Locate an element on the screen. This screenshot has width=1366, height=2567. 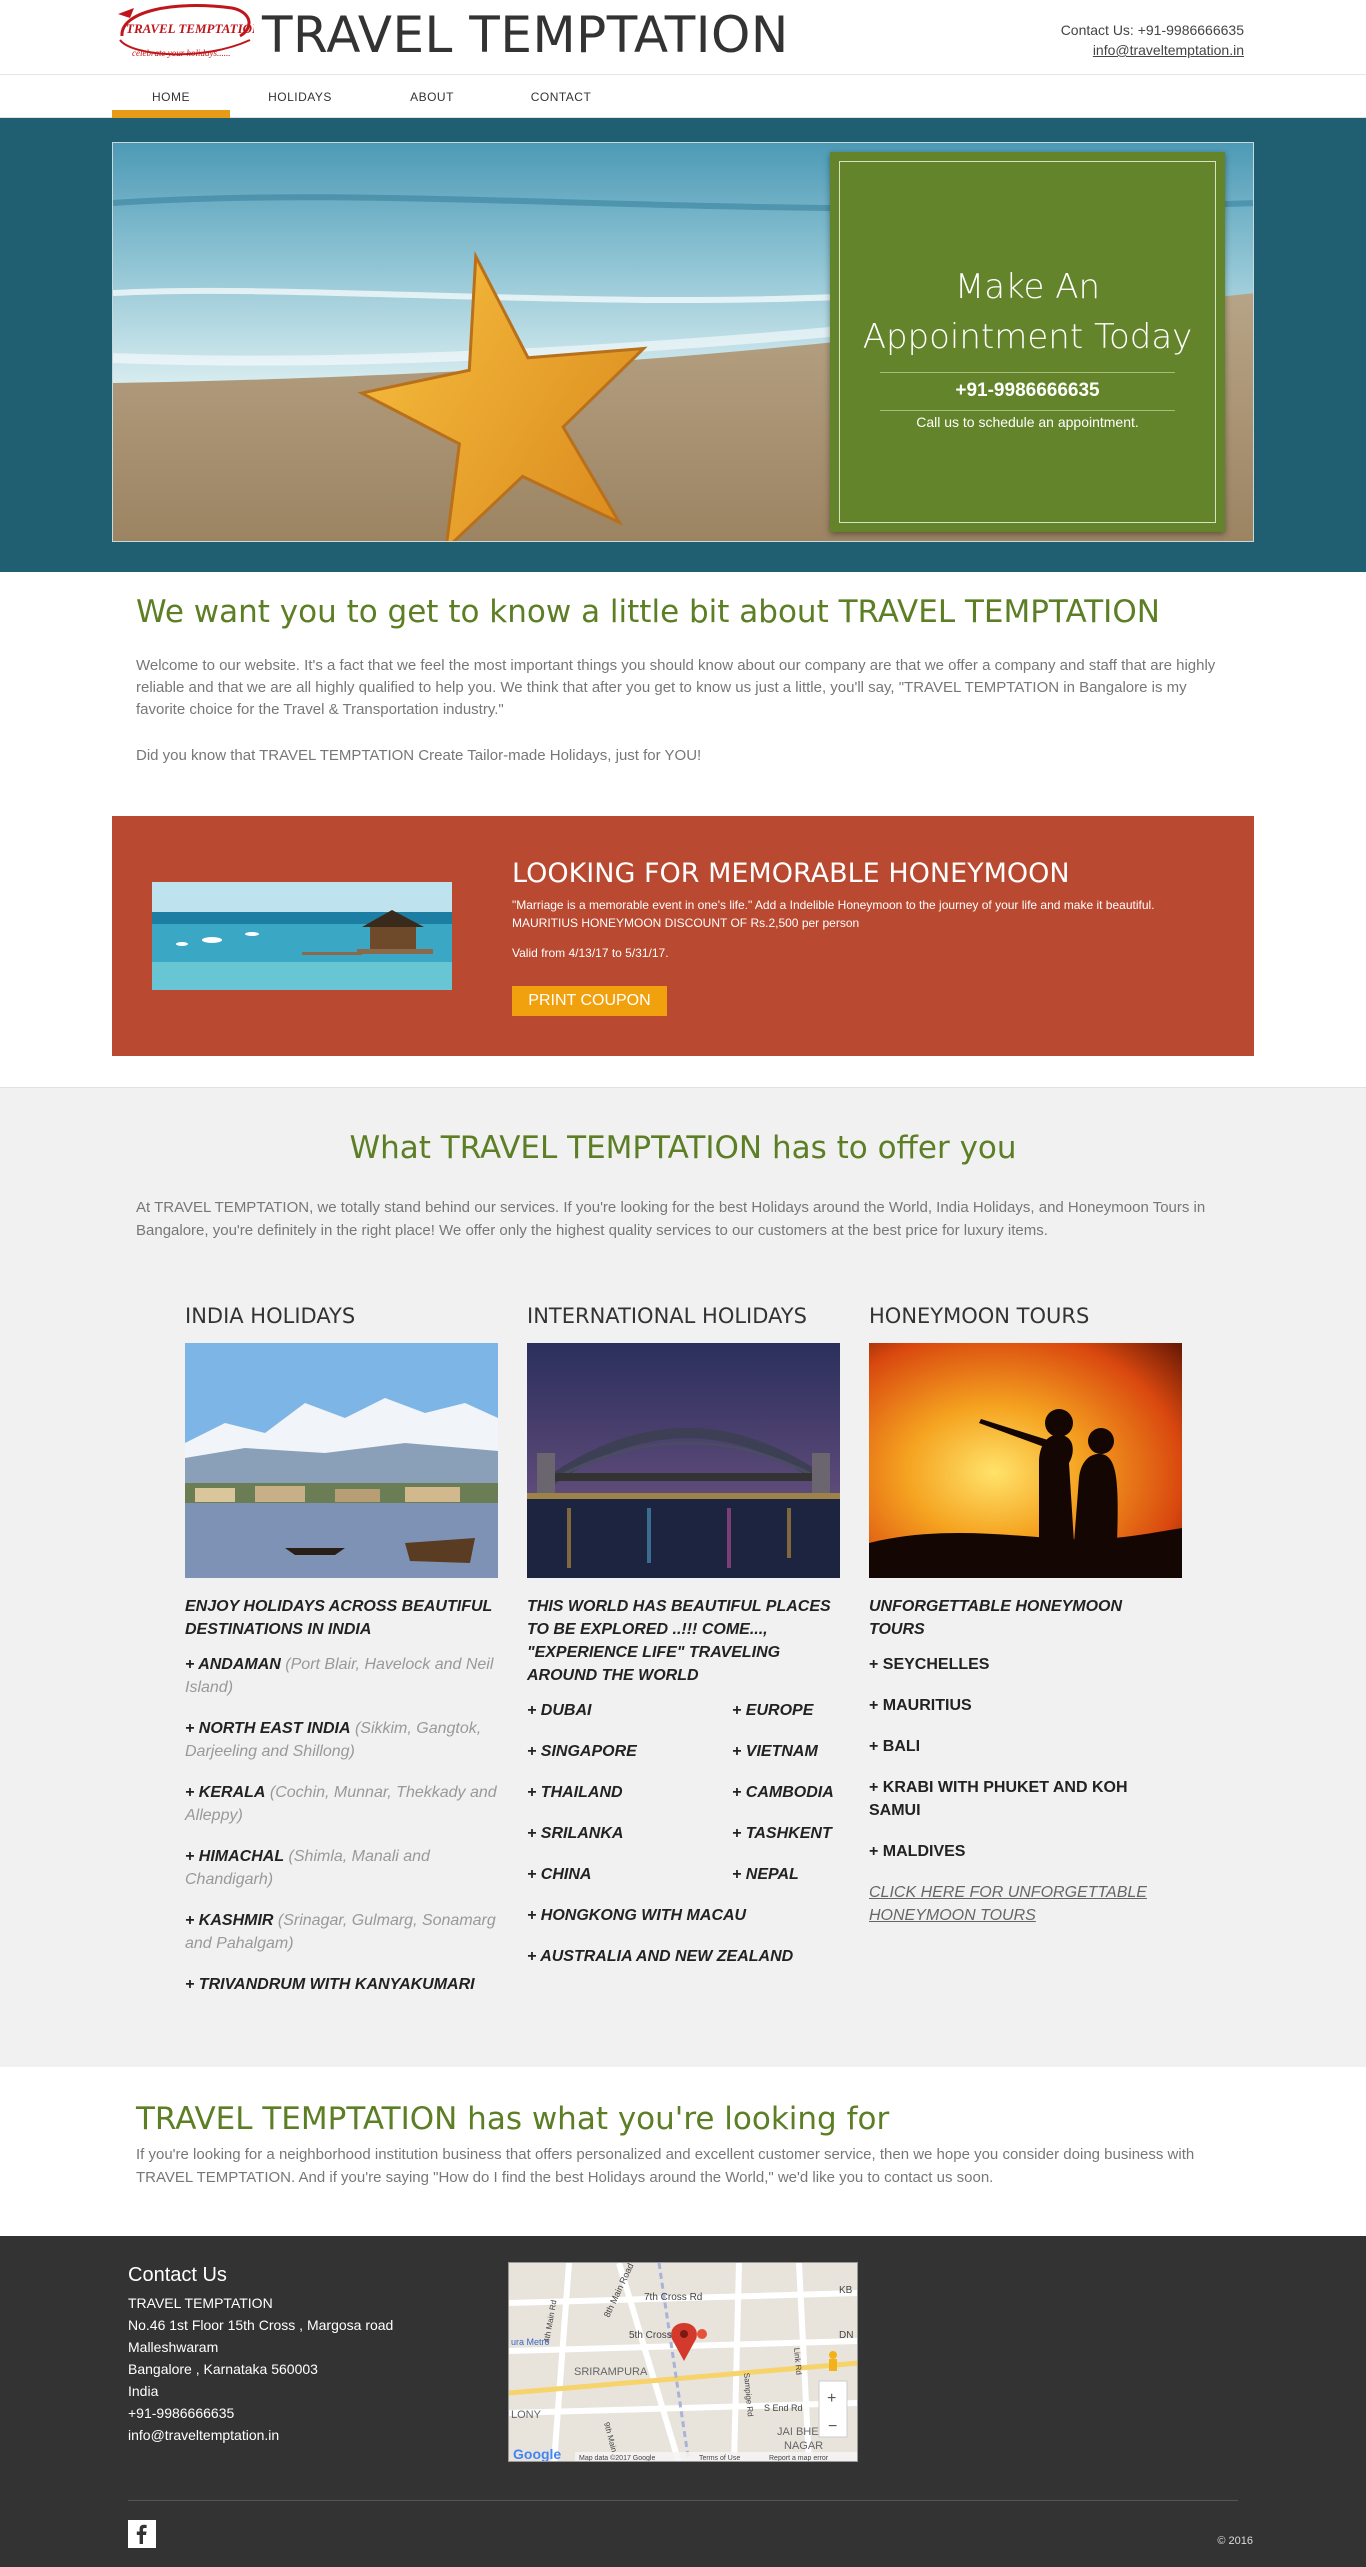
footer-company: TRAVEL TEMPTATION is located at coordinates (200, 2303).